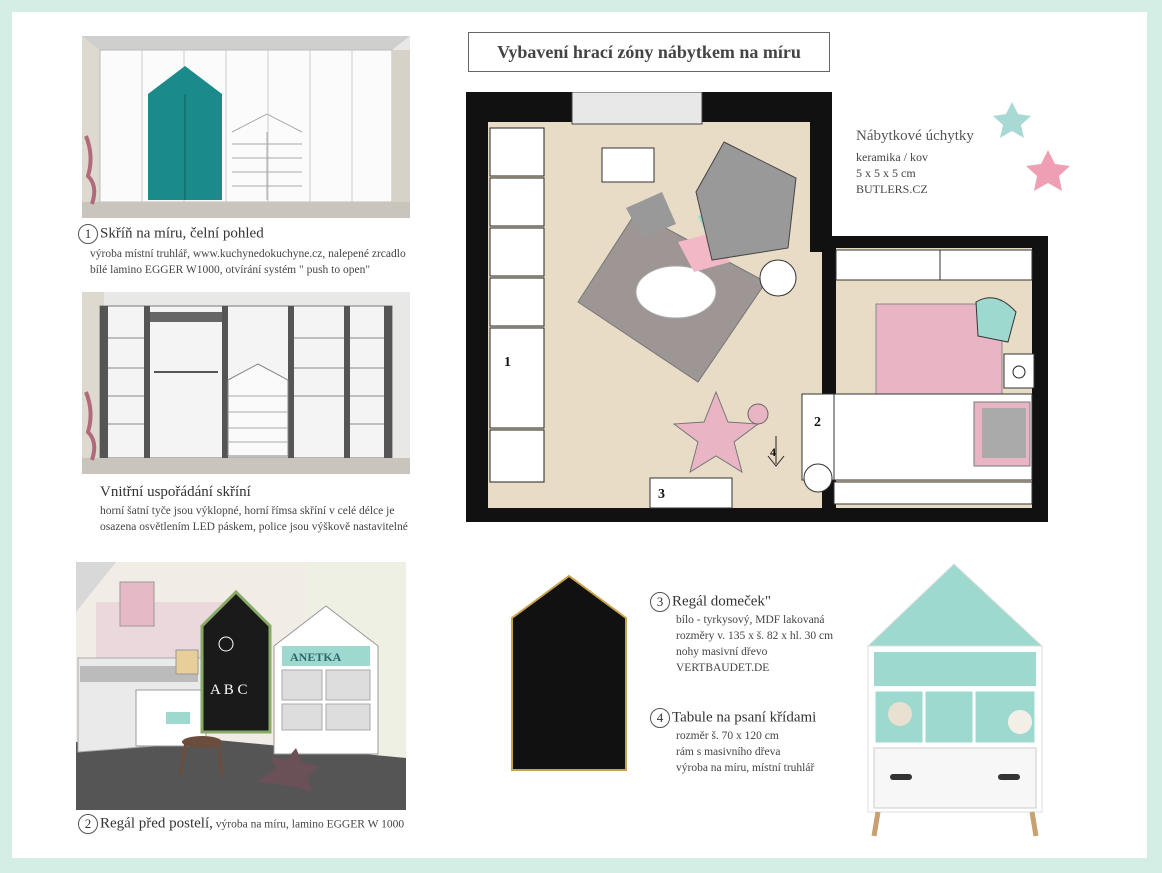  Describe the element at coordinates (745, 768) in the screenshot. I see `caption-line: výroba na míru, místní truhlář` at that location.